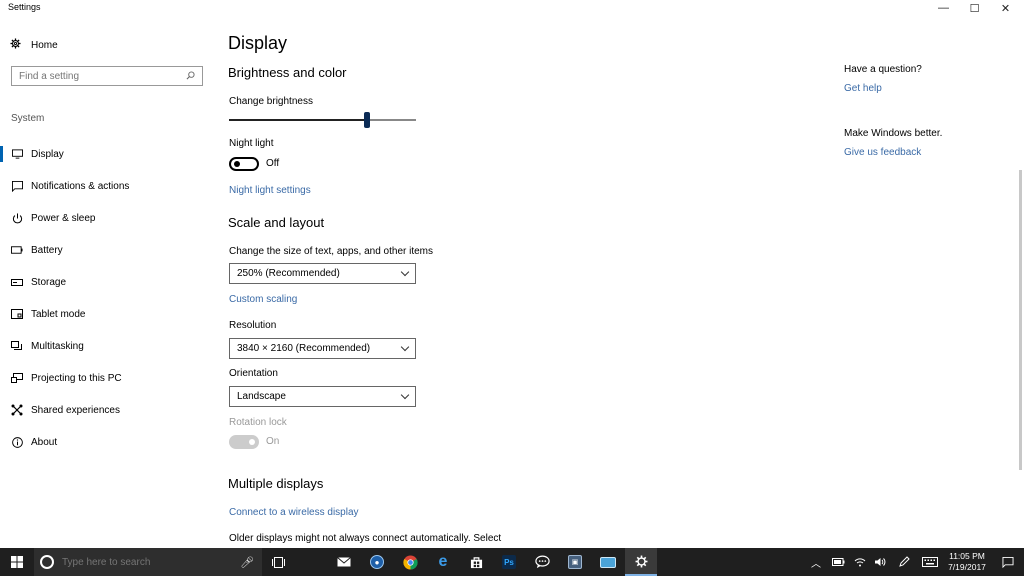 Image resolution: width=1024 pixels, height=576 pixels. Describe the element at coordinates (17, 442) in the screenshot. I see `info-icon` at that location.